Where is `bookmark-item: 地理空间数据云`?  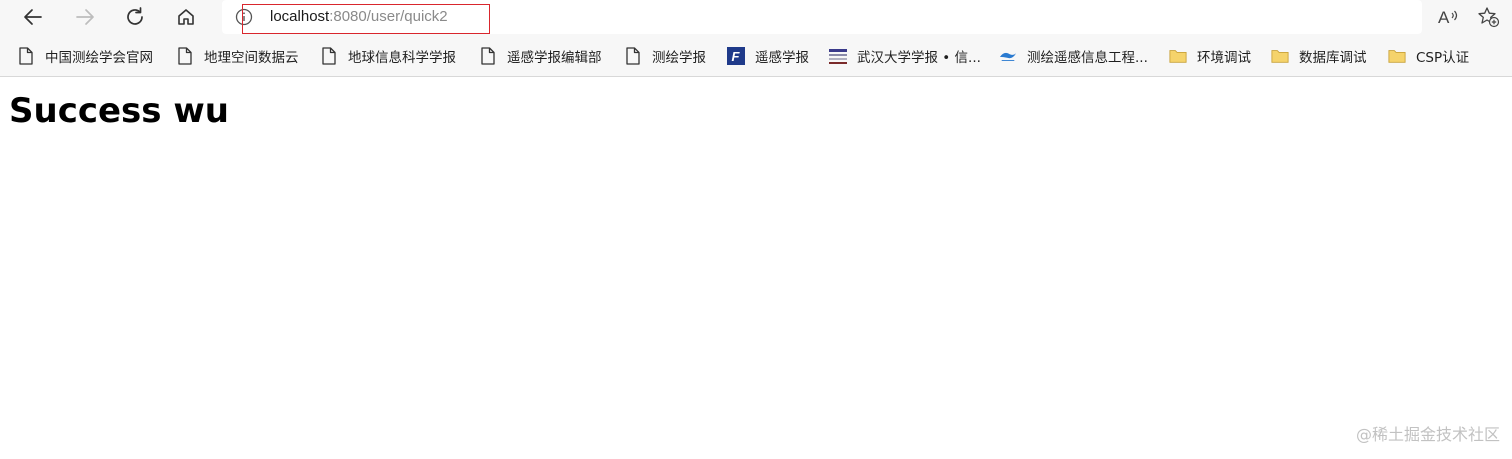 bookmark-item: 地理空间数据云 is located at coordinates (237, 56).